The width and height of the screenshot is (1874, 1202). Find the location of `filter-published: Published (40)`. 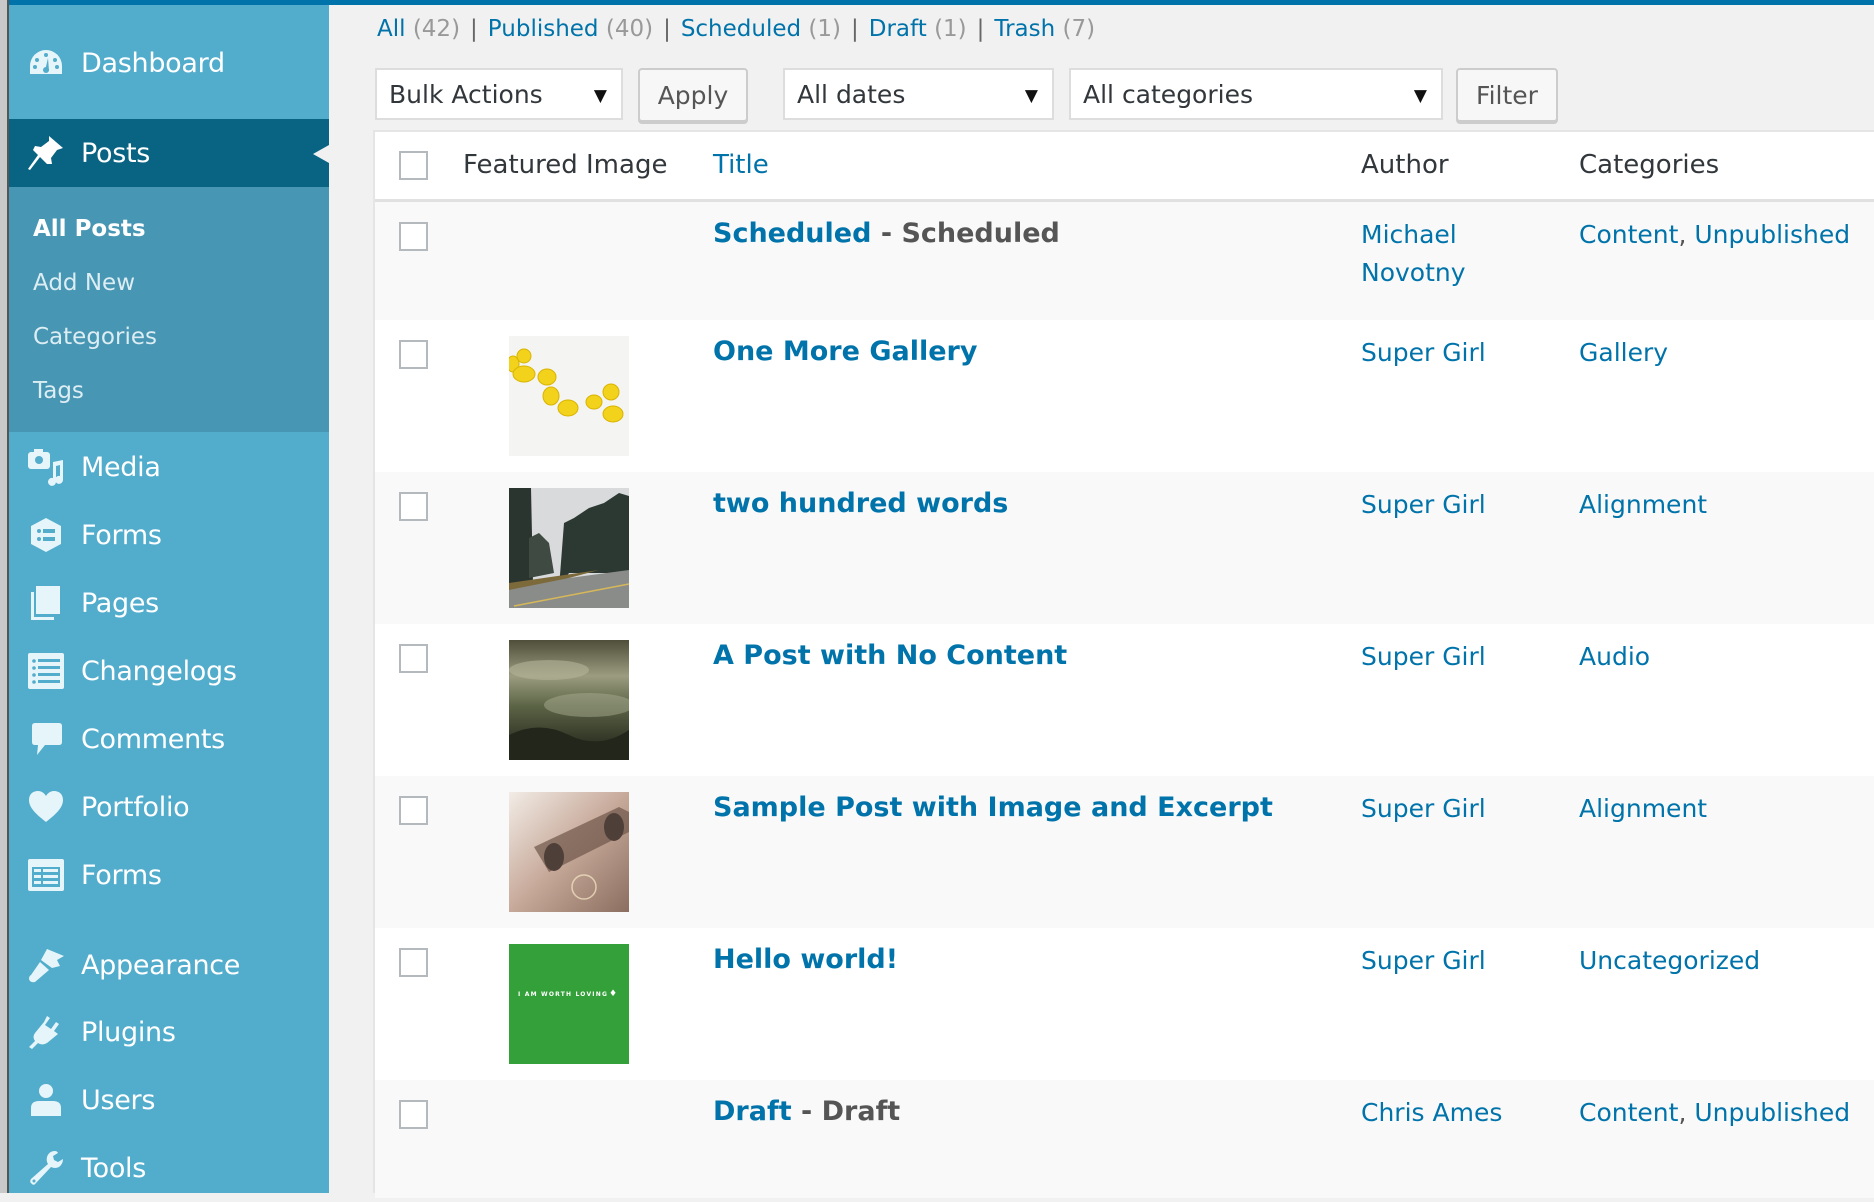

filter-published: Published (40) is located at coordinates (570, 29).